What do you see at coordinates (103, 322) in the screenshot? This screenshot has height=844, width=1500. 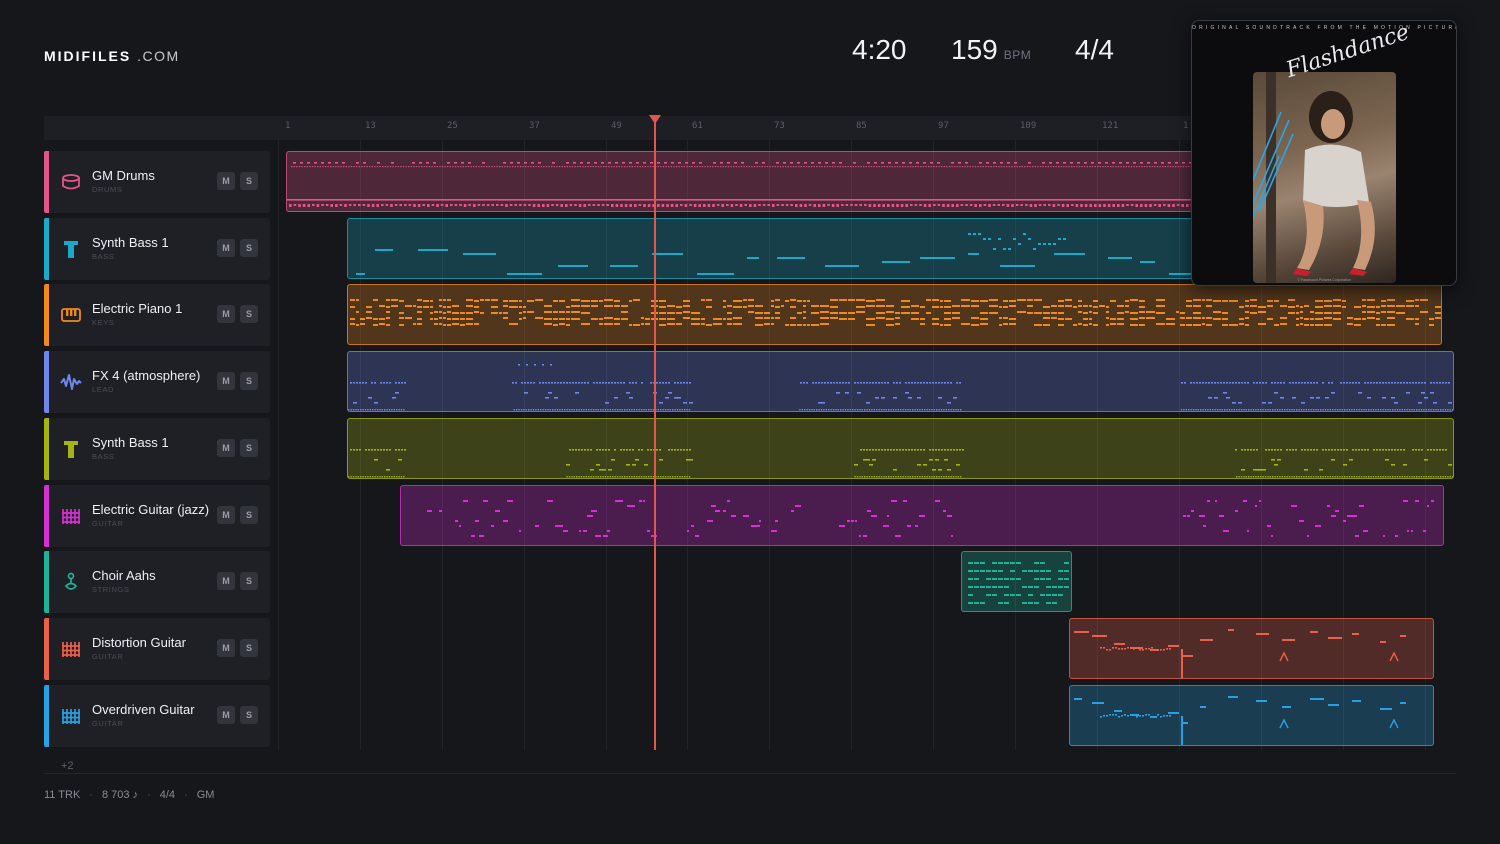 I see `track-category: KEYS` at bounding box center [103, 322].